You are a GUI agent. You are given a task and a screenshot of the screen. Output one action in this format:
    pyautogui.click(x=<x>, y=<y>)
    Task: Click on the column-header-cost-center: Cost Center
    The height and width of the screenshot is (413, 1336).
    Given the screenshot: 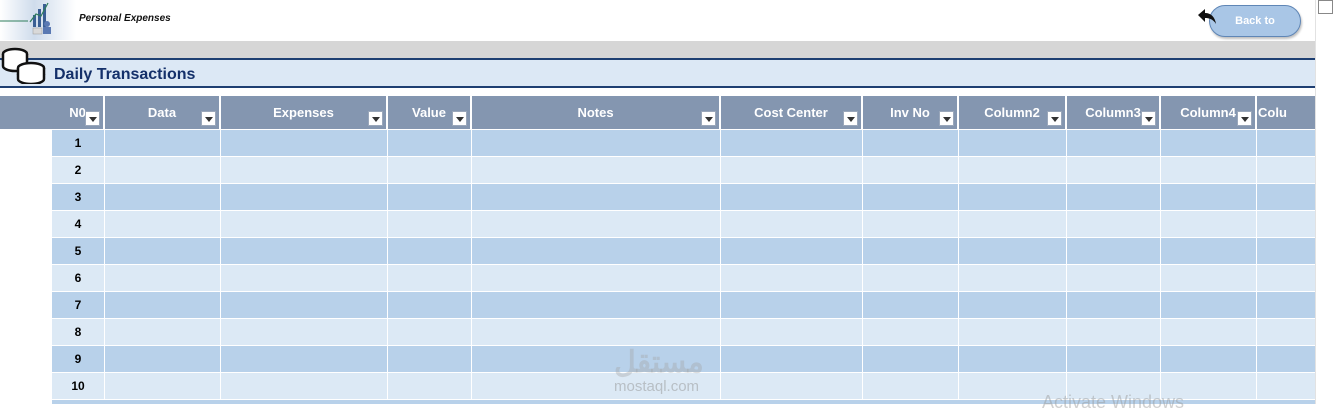 What is the action you would take?
    pyautogui.click(x=792, y=112)
    